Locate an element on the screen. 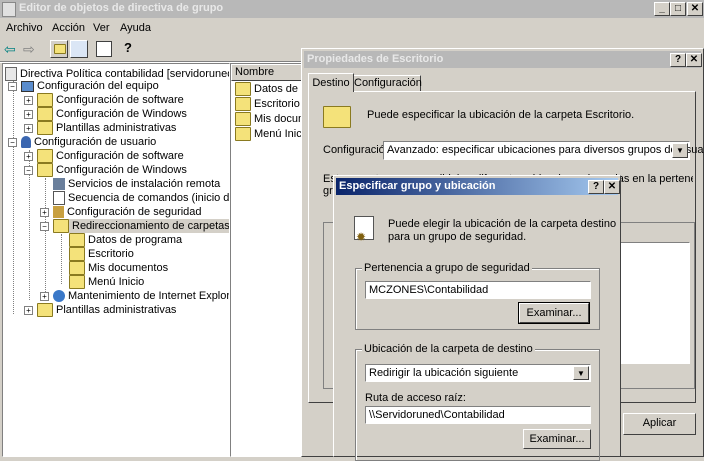 The height and width of the screenshot is (461, 704). properties-close-button: ✕ is located at coordinates (694, 60).